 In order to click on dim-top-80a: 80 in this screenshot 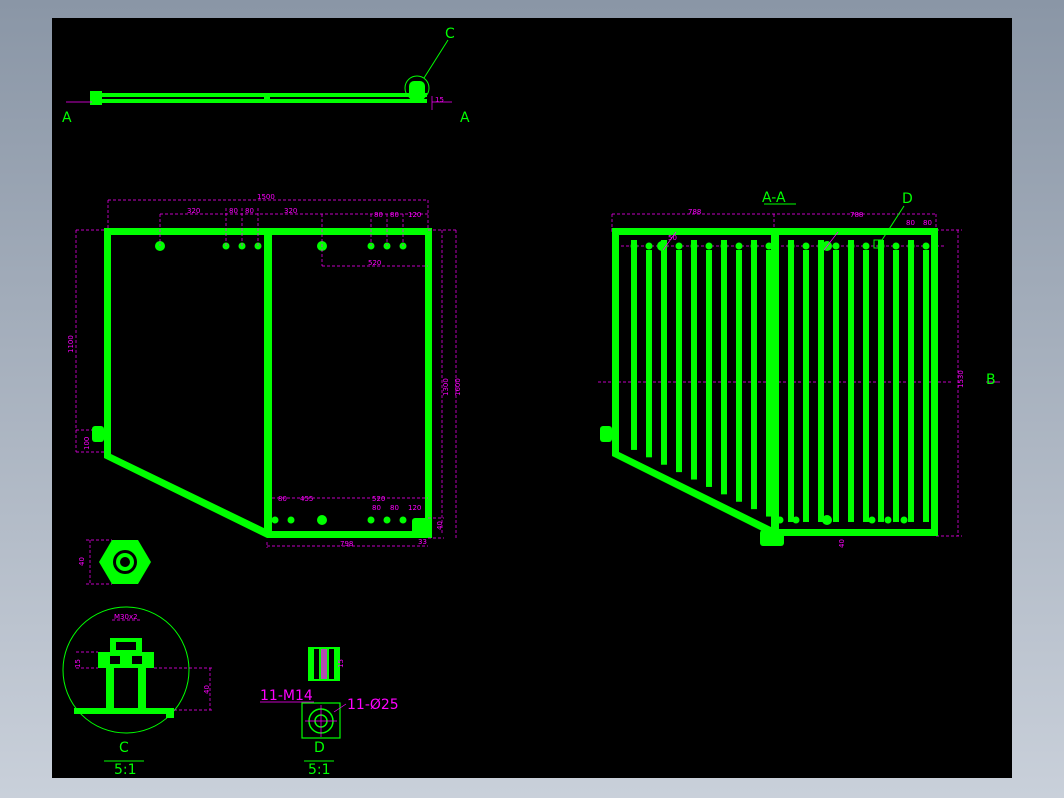, I will do `click(233, 211)`.